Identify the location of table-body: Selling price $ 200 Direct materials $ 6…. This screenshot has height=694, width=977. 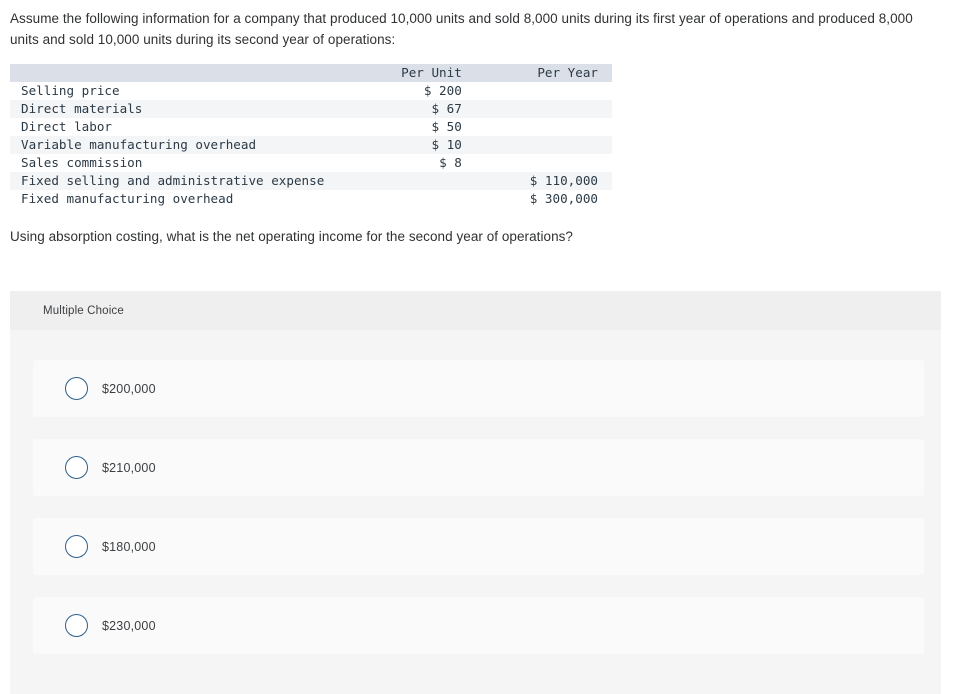
(311, 145).